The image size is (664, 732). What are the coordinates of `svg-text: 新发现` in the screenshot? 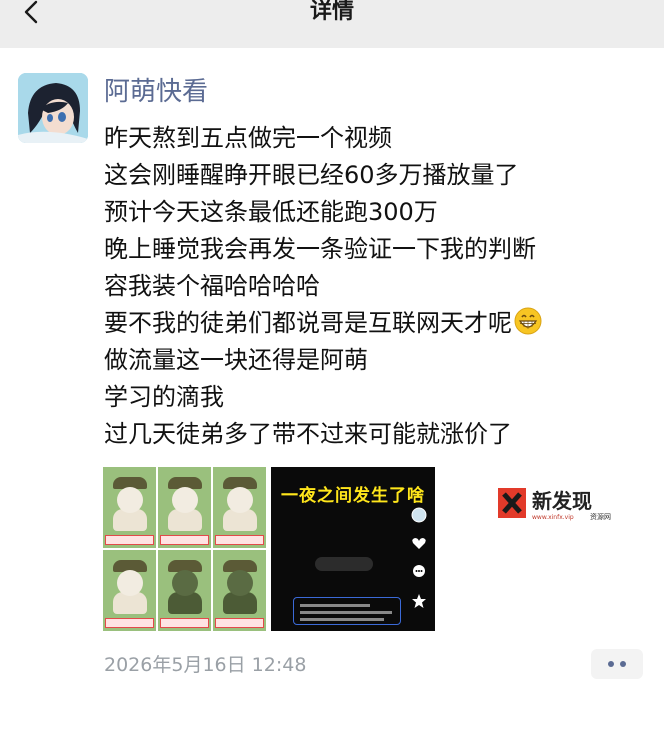 It's located at (562, 501).